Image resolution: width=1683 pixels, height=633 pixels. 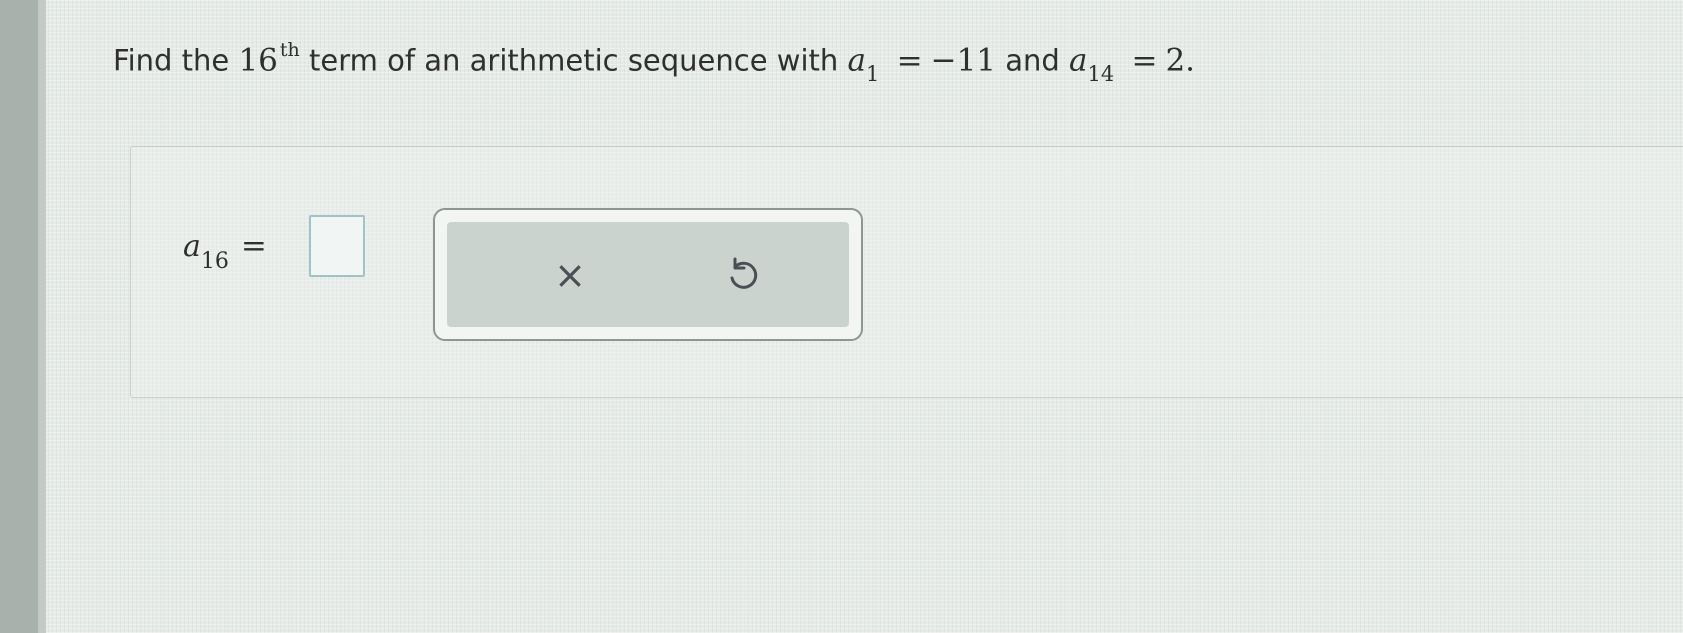 I want to click on term2-equals: =, so click(x=1144, y=60).